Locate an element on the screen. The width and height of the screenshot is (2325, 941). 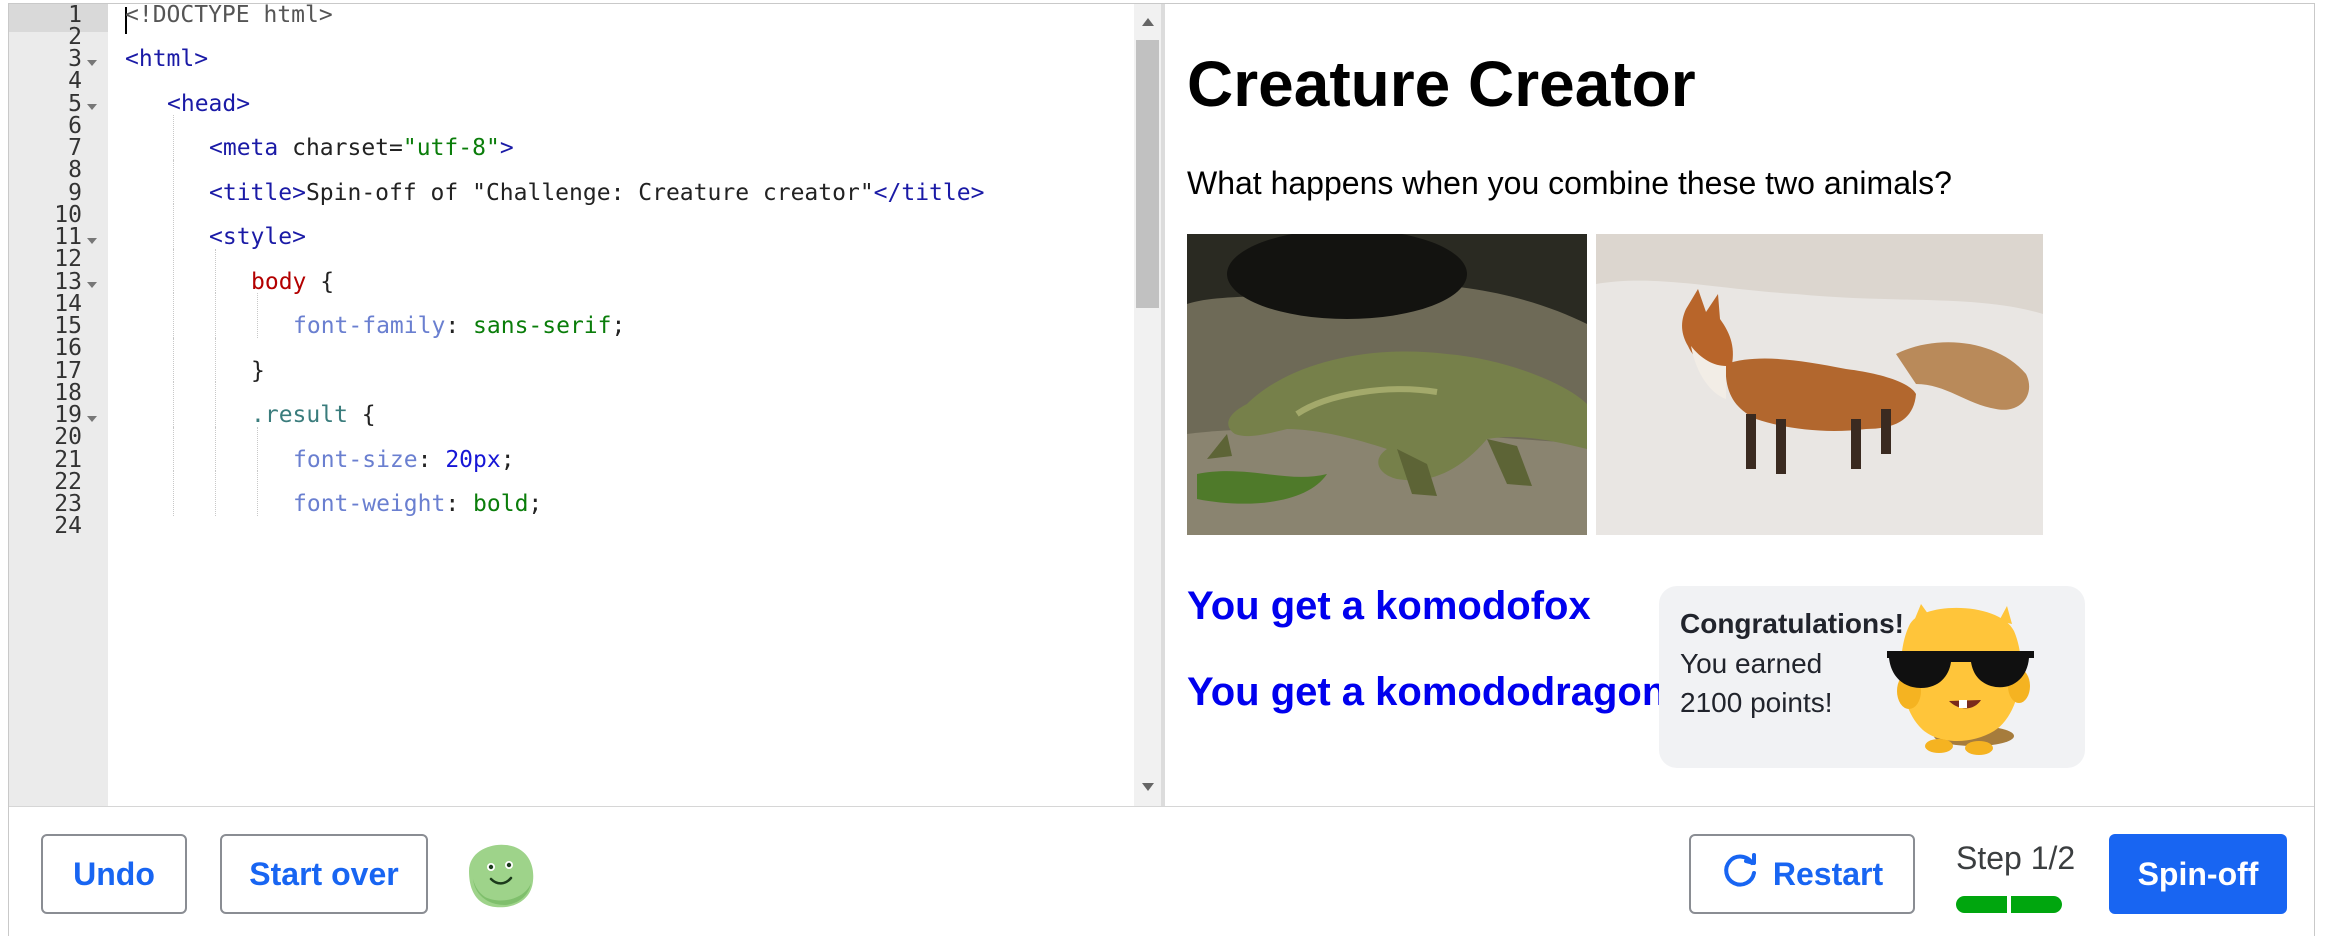
code-token: <style> is located at coordinates (257, 237).